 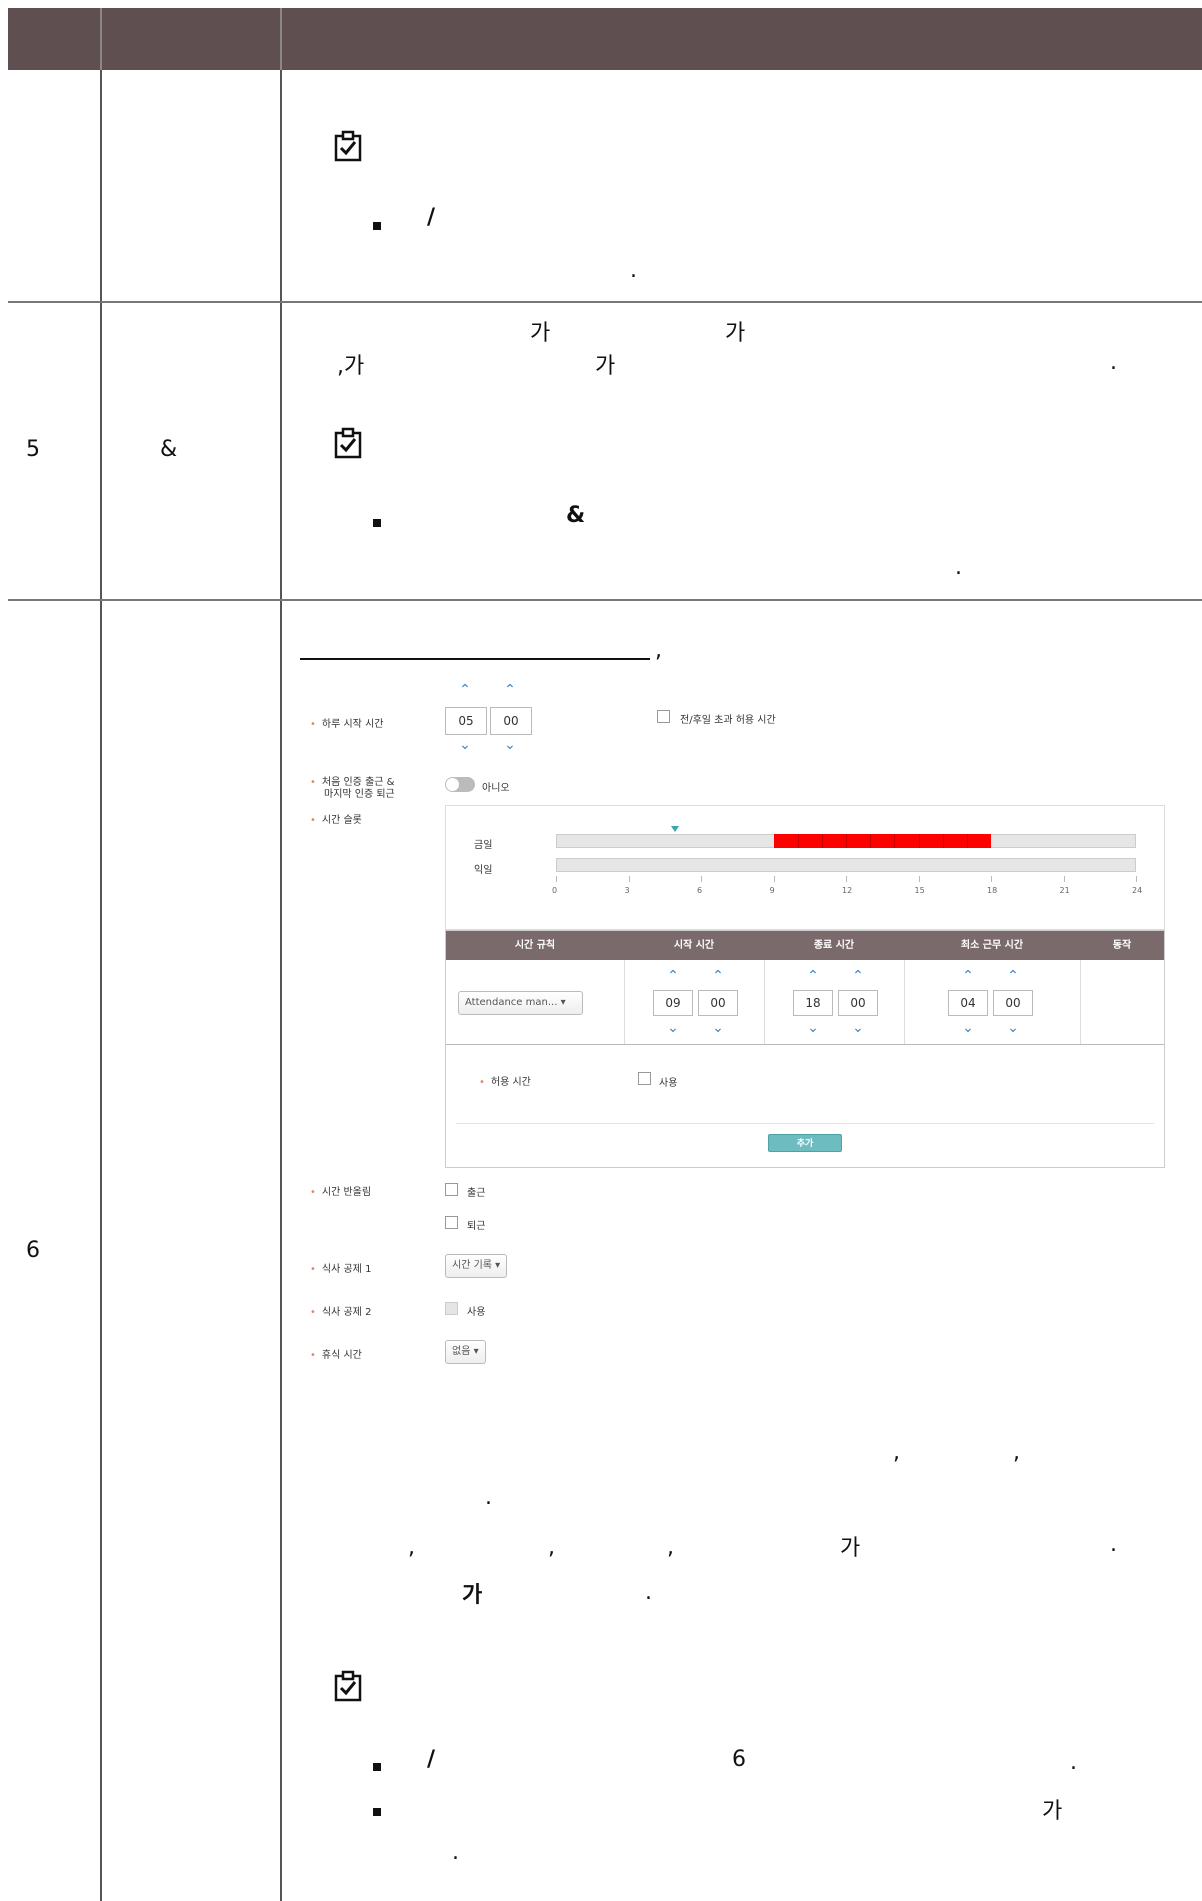 I want to click on rounding-in-checkbox, so click(x=451, y=1189).